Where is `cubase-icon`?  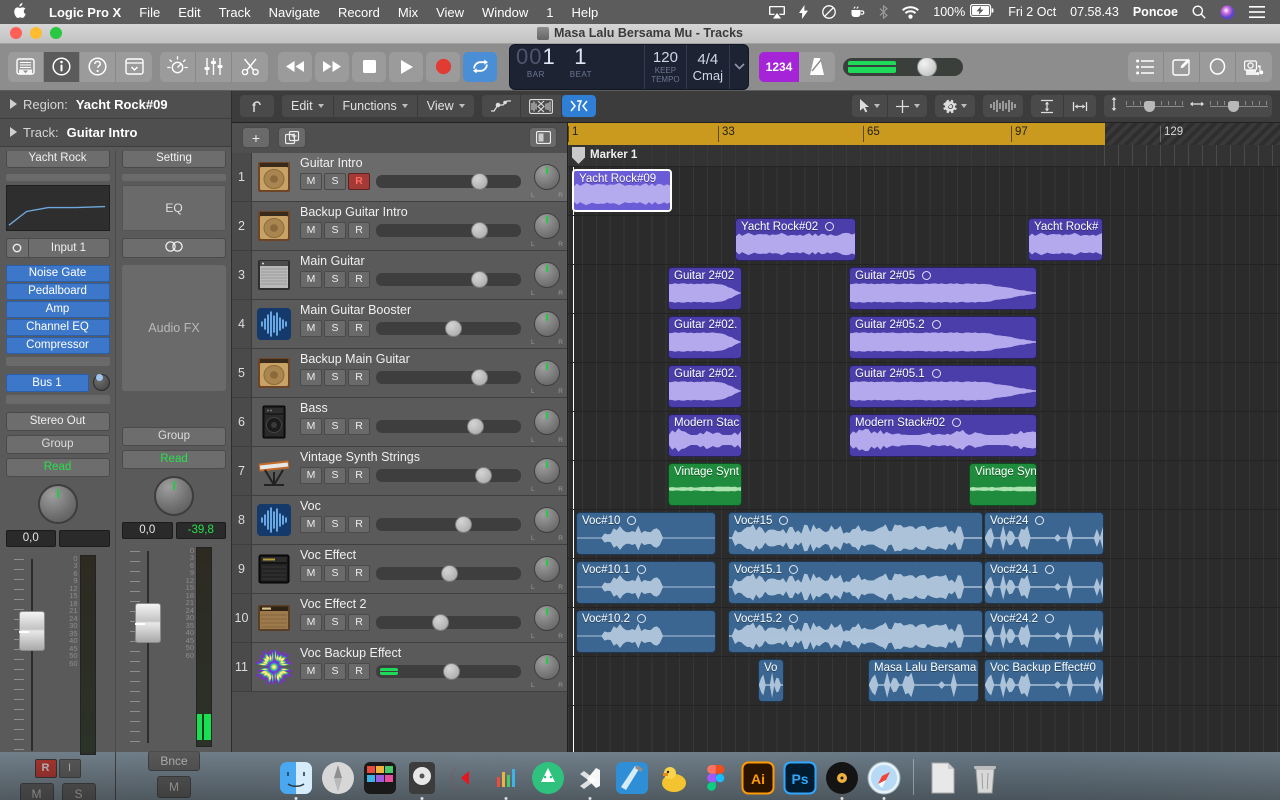
cubase-icon is located at coordinates (464, 778).